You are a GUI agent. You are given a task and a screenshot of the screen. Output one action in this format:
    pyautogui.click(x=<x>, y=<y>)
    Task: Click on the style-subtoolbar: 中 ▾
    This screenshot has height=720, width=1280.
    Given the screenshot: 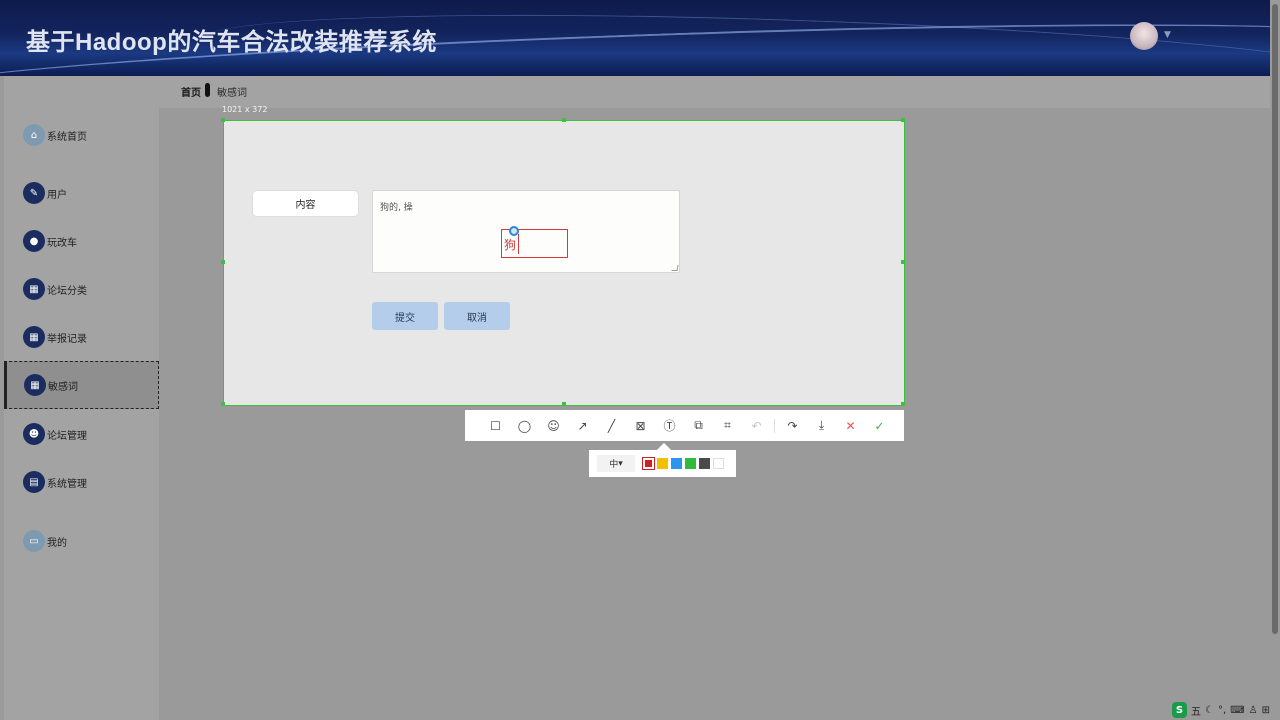 What is the action you would take?
    pyautogui.click(x=662, y=463)
    